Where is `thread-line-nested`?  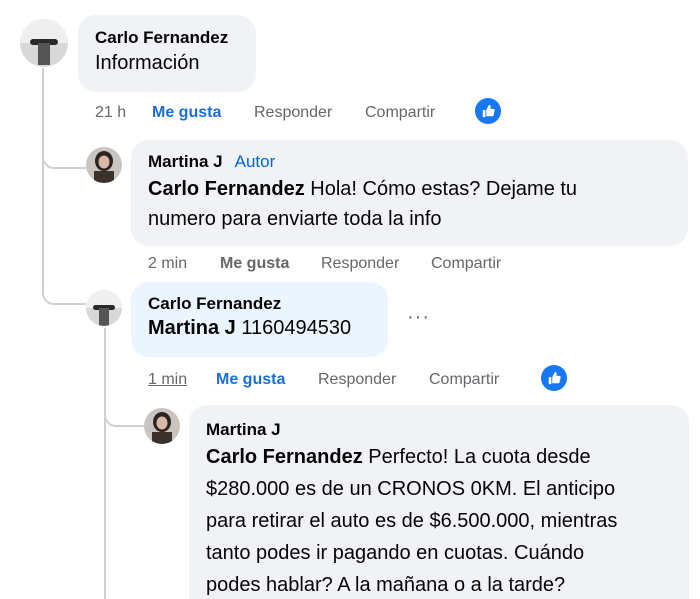
thread-line-nested is located at coordinates (105, 463).